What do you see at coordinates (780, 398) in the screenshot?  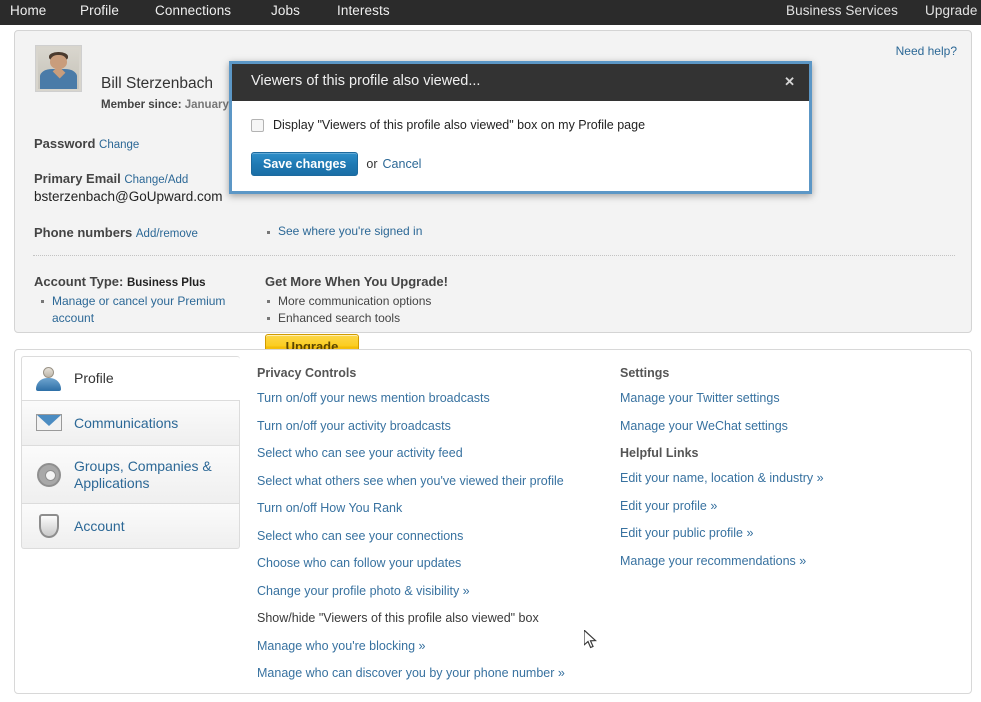 I see `settings-link-twitter: Manage your Twitter settings` at bounding box center [780, 398].